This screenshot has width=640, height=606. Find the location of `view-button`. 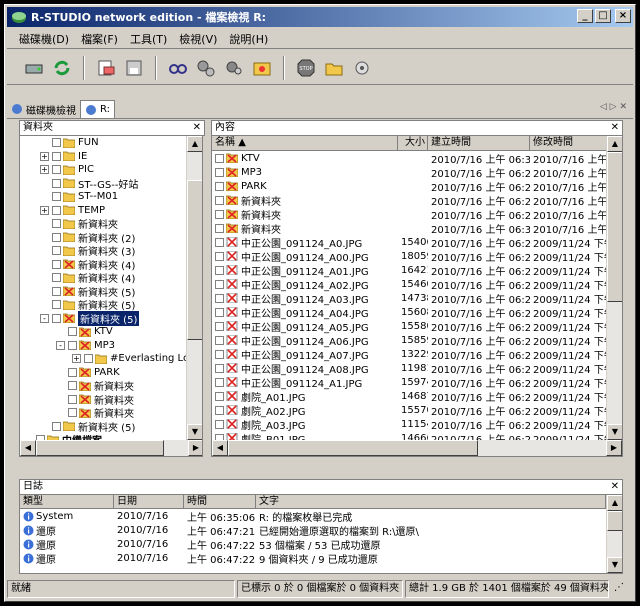

view-button is located at coordinates (178, 68).